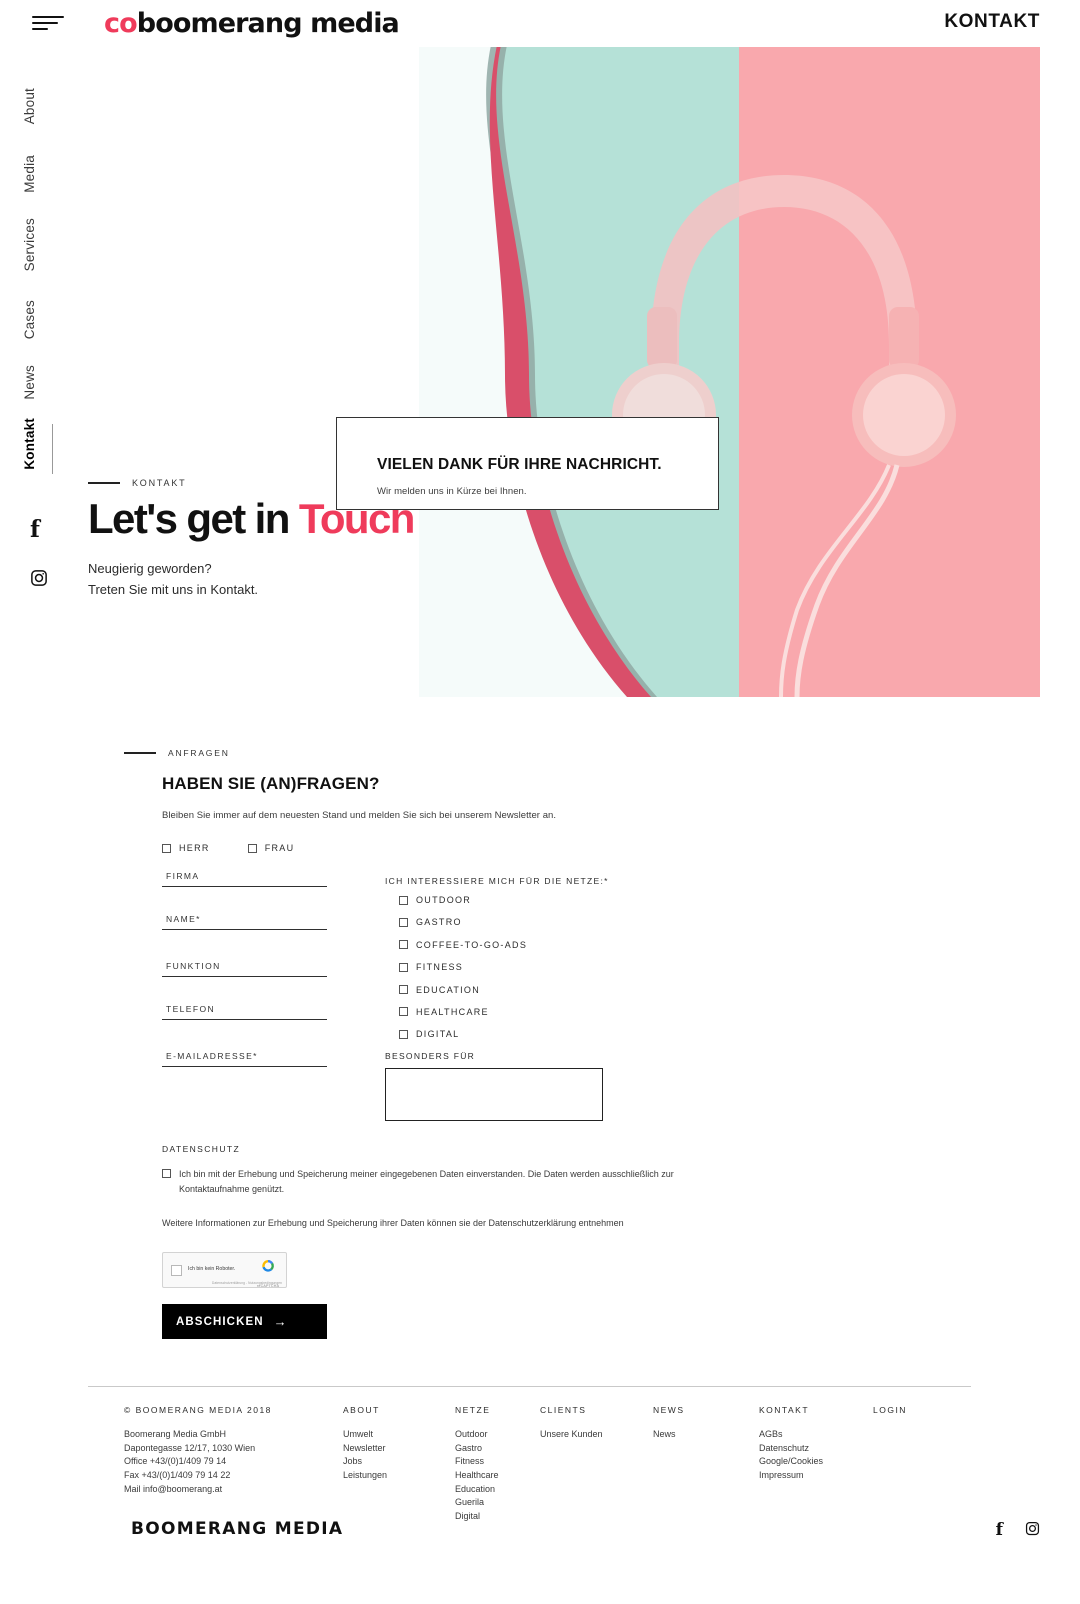 Image resolution: width=1080 pixels, height=1604 pixels. Describe the element at coordinates (430, 1056) in the screenshot. I see `besonders-label: BESONDERS FÜR` at that location.